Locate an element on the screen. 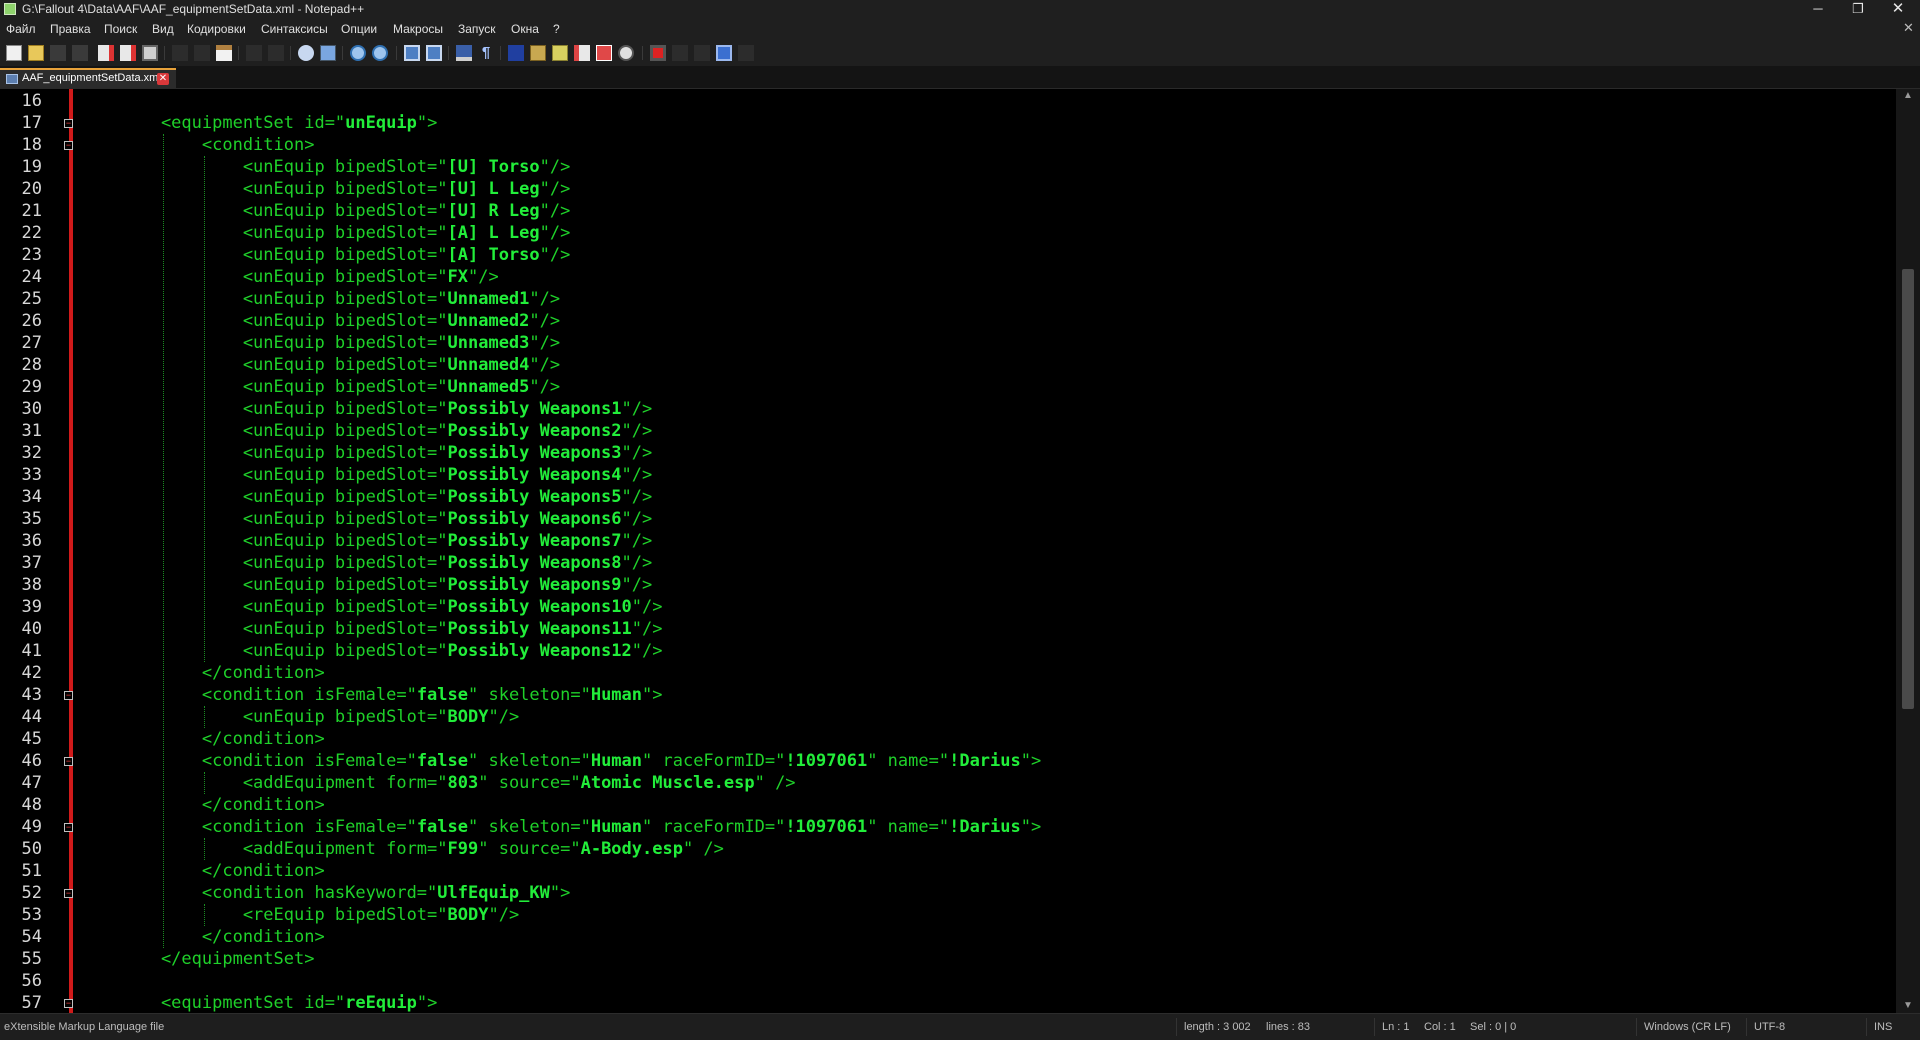  menu-macro: Макросы is located at coordinates (418, 29).